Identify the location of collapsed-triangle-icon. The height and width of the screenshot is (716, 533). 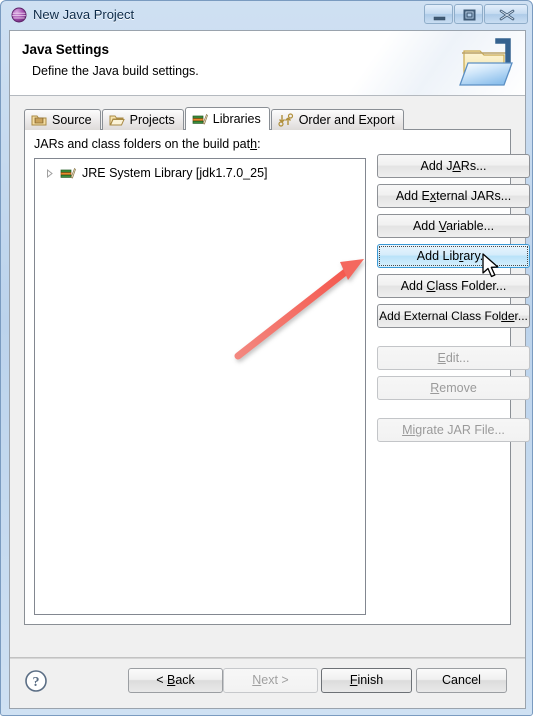
(49, 173).